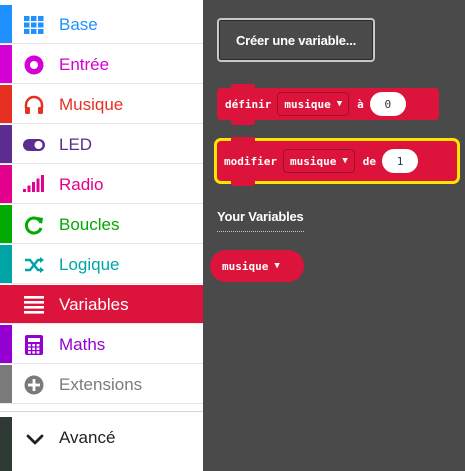 The image size is (465, 471). What do you see at coordinates (34, 145) in the screenshot?
I see `toggle-icon` at bounding box center [34, 145].